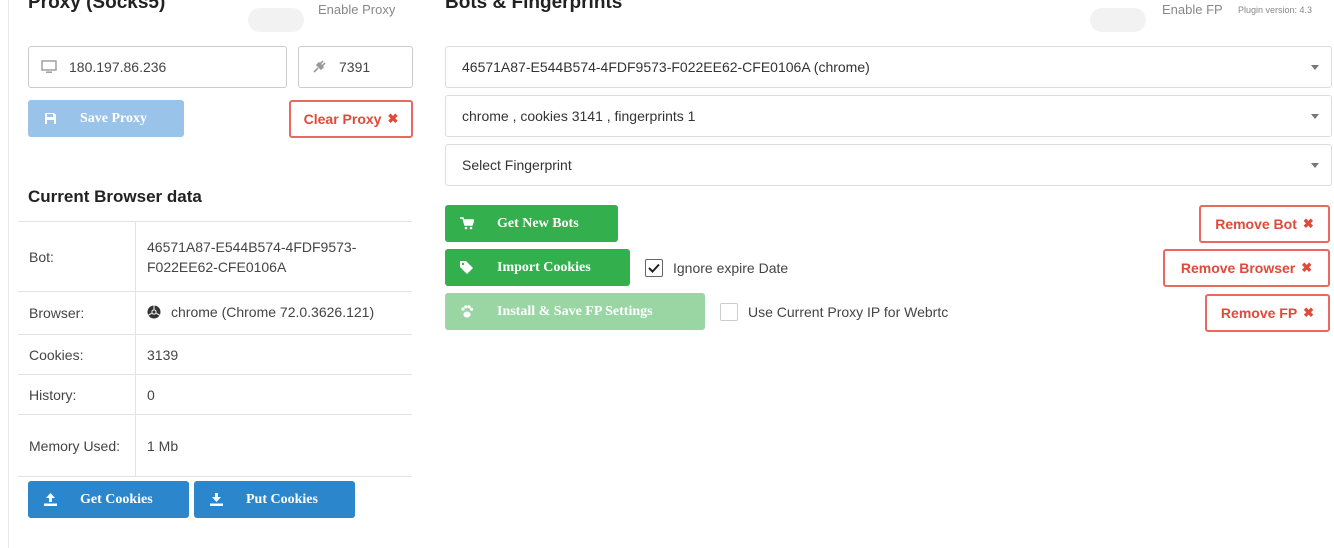 This screenshot has width=1334, height=548. I want to click on remove-fp-button: Remove FP ✖, so click(1267, 313).